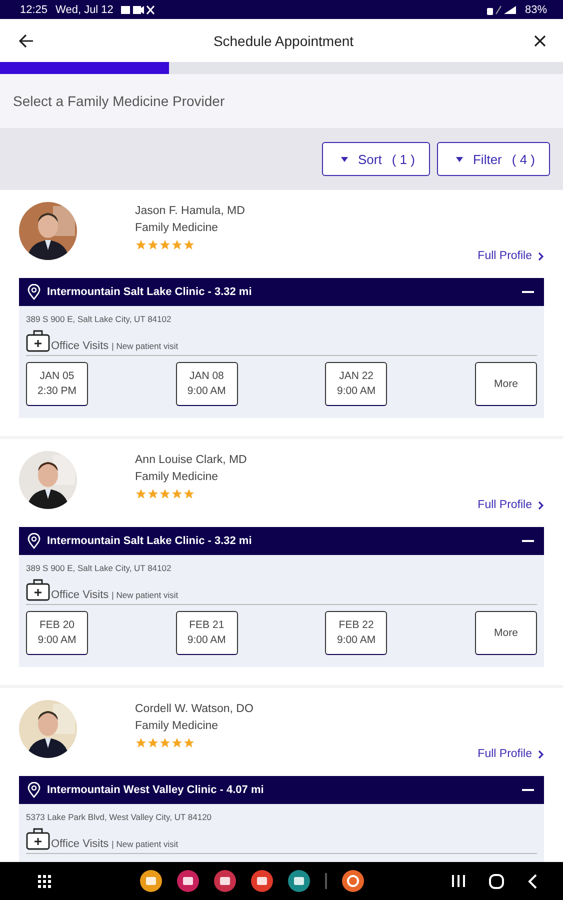 Image resolution: width=563 pixels, height=900 pixels. Describe the element at coordinates (57, 633) in the screenshot. I see `time-slot-button: FEB 20 9:00 AM` at that location.